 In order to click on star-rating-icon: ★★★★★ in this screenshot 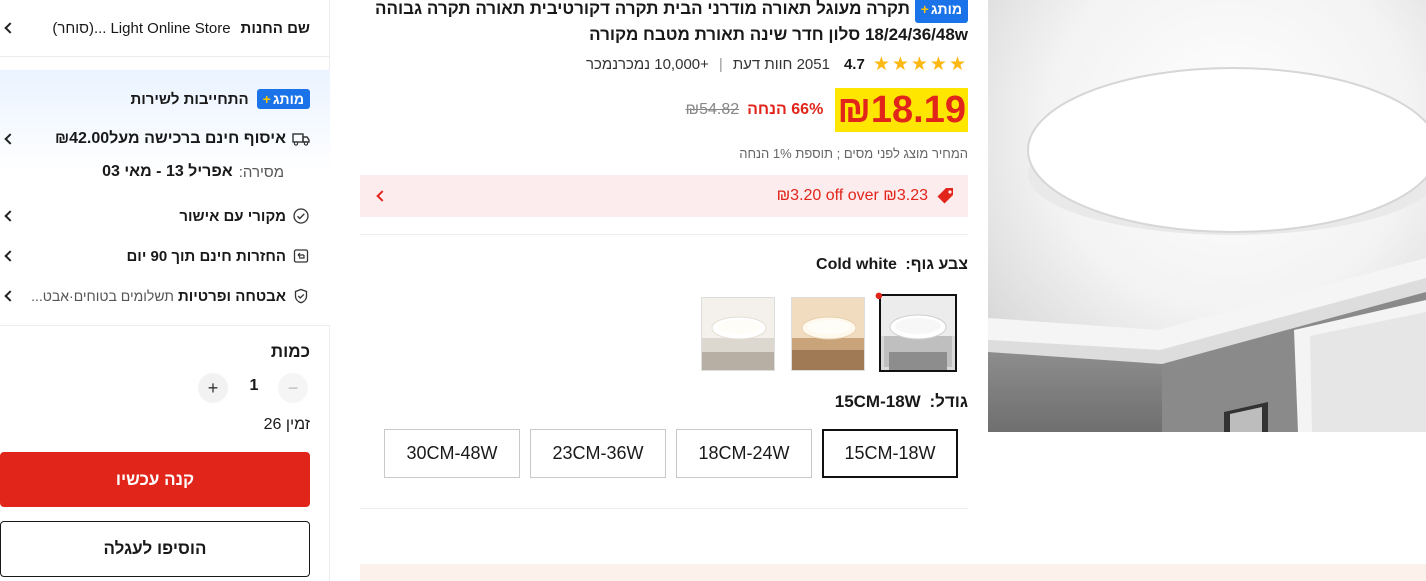, I will do `click(920, 64)`.